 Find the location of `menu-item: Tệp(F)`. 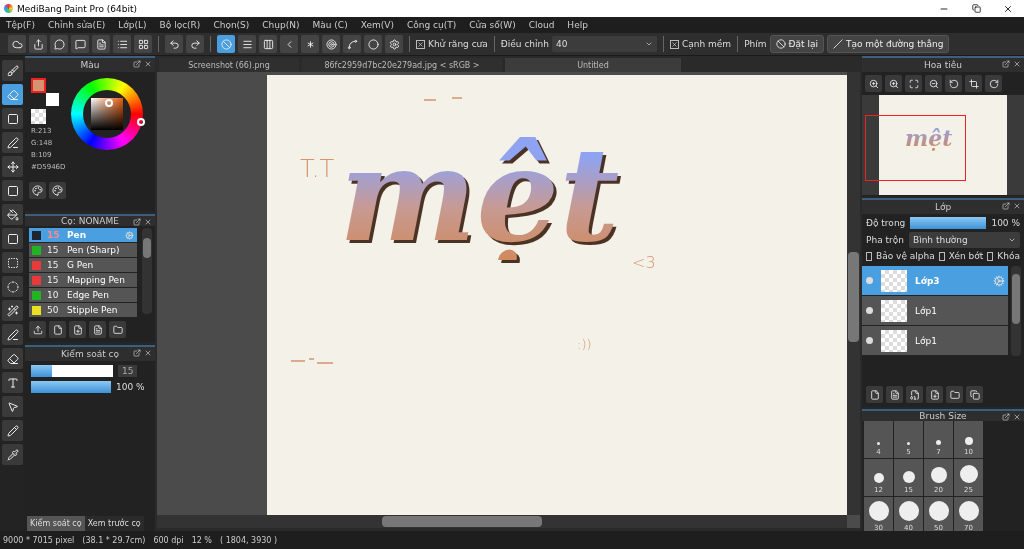

menu-item: Tệp(F) is located at coordinates (20, 25).